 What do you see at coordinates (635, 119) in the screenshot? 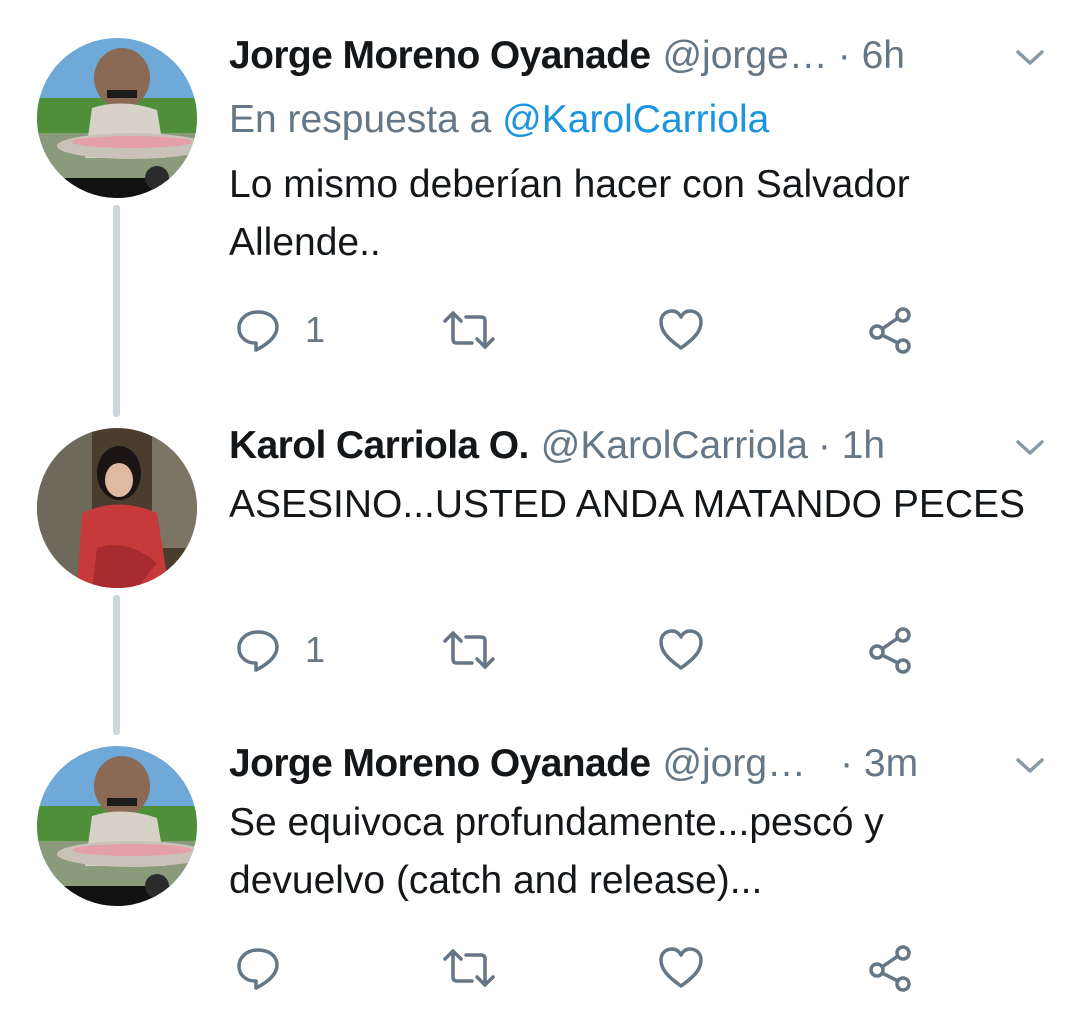
I see `reply-mention-link: @KarolCarriola` at bounding box center [635, 119].